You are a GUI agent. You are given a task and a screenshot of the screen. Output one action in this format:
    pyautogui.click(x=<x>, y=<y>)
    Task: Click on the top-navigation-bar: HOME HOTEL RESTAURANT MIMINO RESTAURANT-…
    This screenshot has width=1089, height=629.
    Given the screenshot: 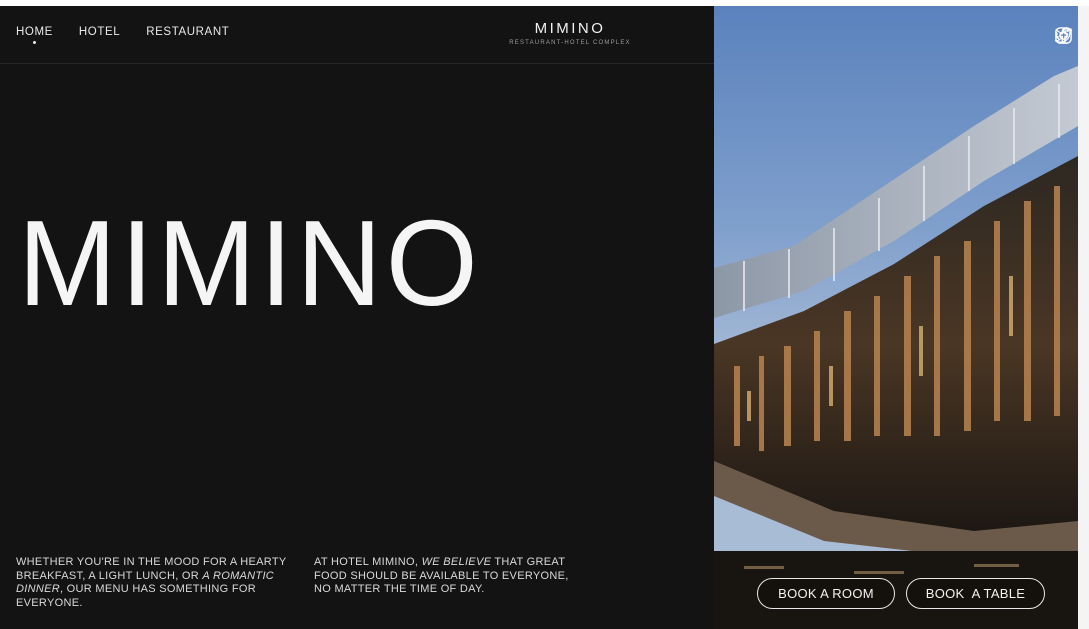 What is the action you would take?
    pyautogui.click(x=357, y=35)
    